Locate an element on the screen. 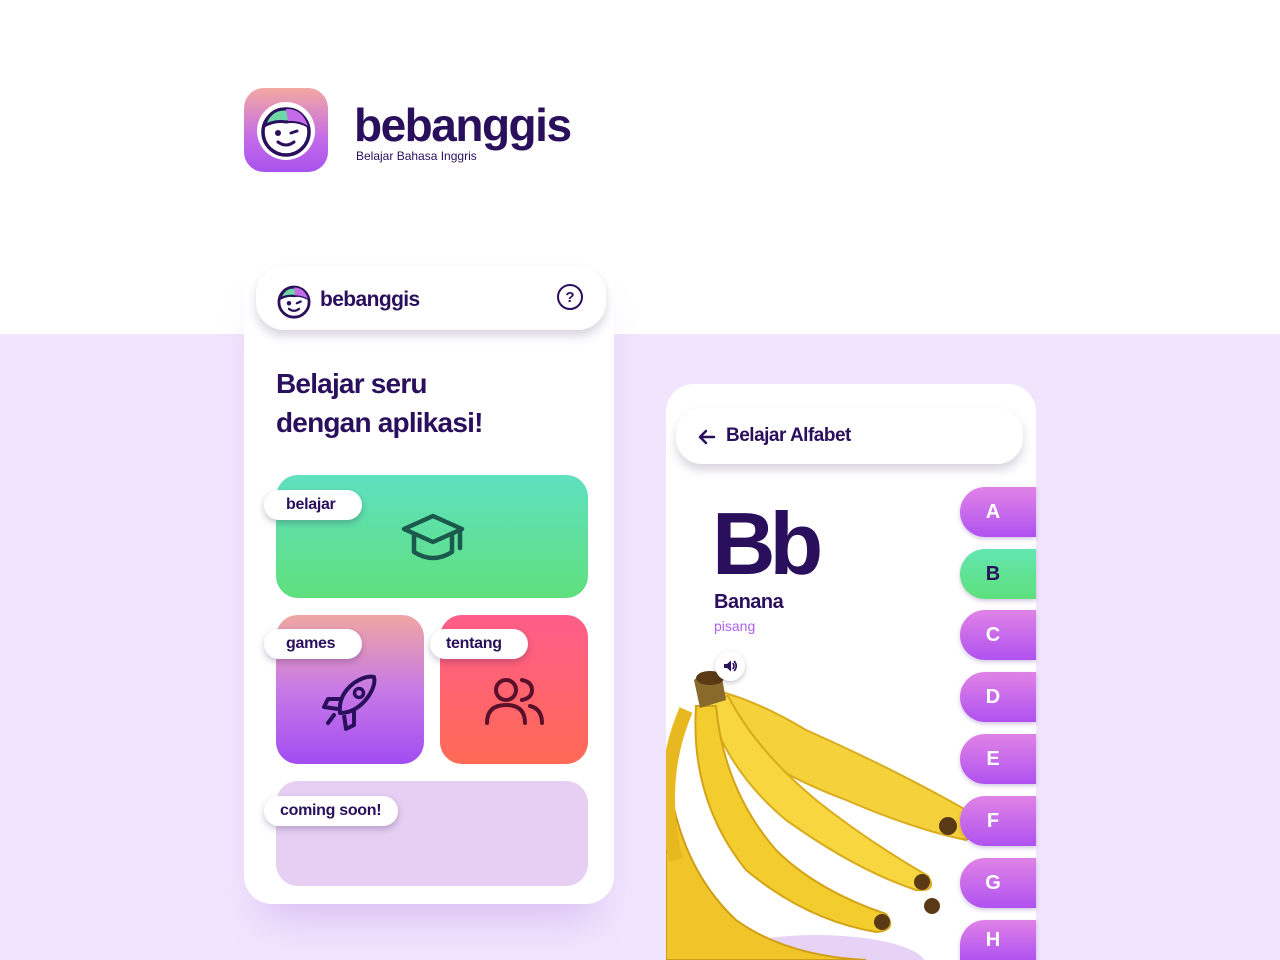 This screenshot has height=960, width=1280. letter-tab-c: C is located at coordinates (998, 635).